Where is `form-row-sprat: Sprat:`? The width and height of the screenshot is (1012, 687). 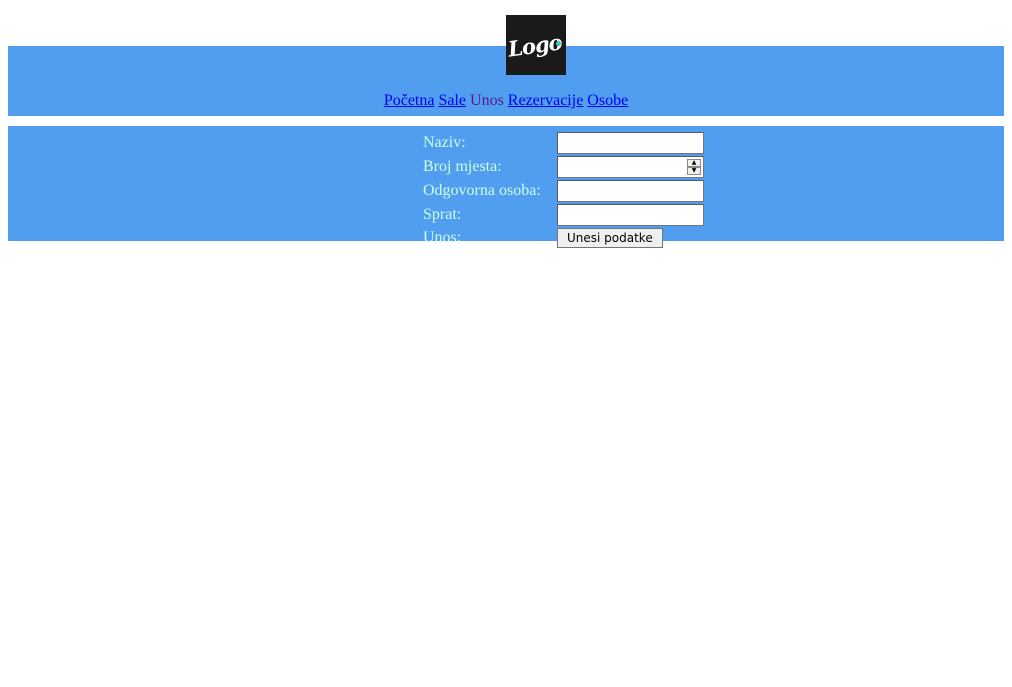
form-row-sprat: Sprat: is located at coordinates (563, 215).